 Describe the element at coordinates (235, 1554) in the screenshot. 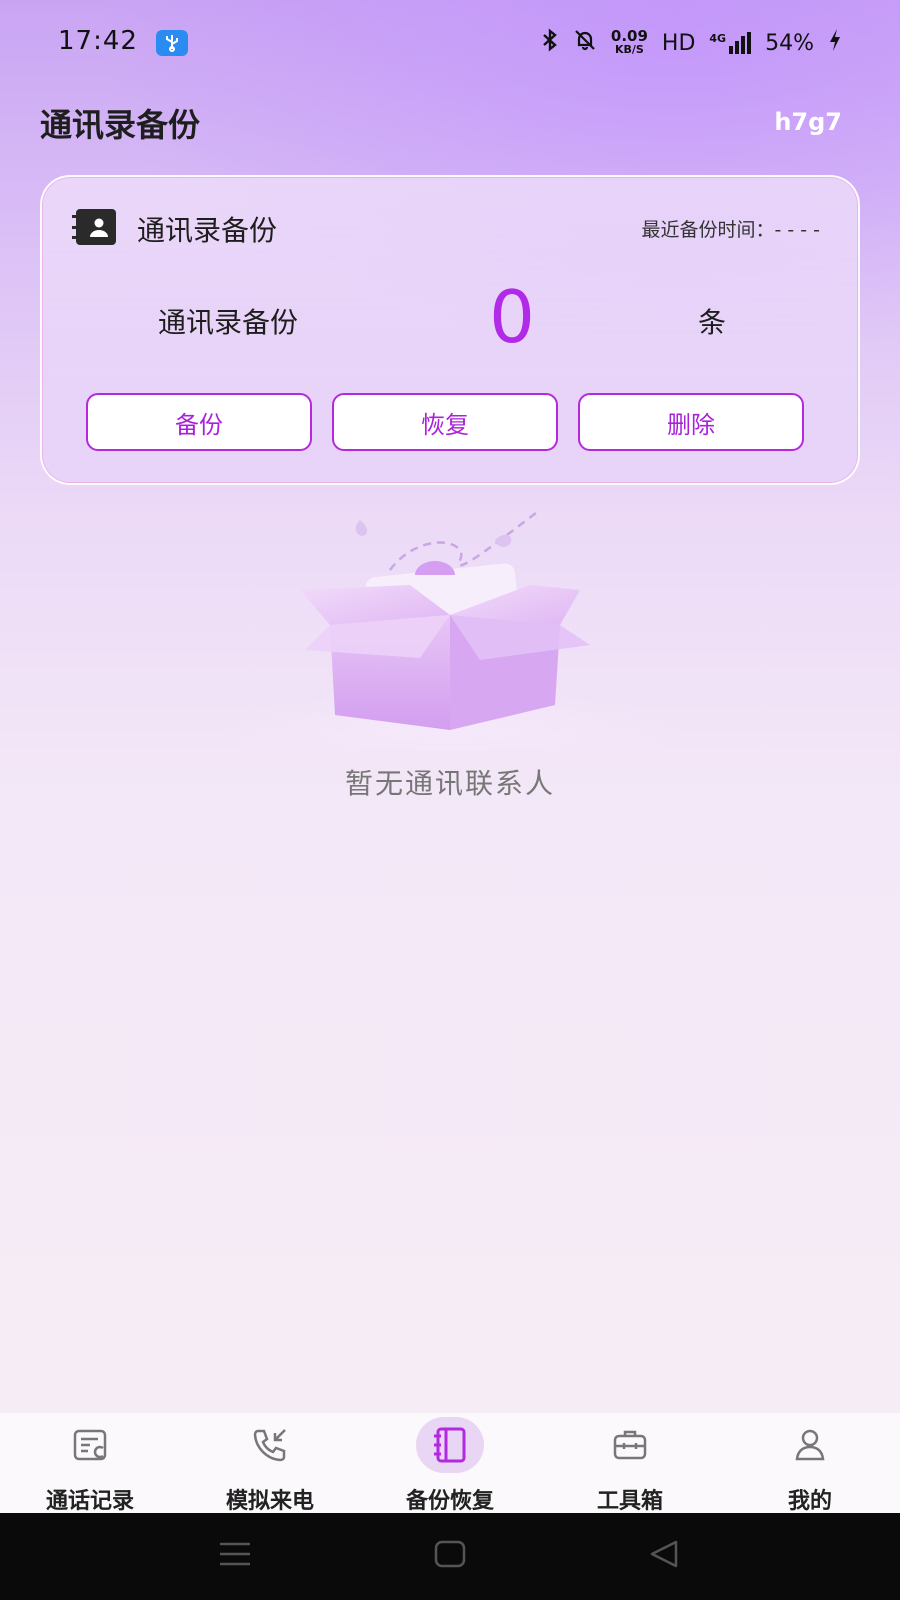

I see `menu-icon` at that location.